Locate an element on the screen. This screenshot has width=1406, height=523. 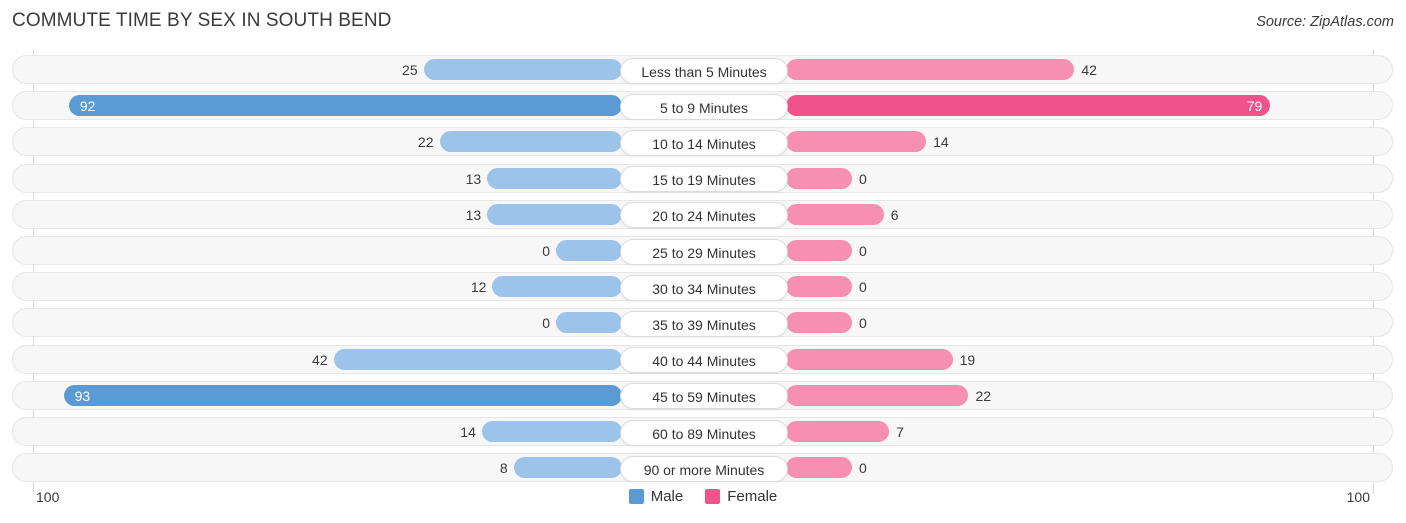
category-label: 90 or more Minutes is located at coordinates (704, 468).